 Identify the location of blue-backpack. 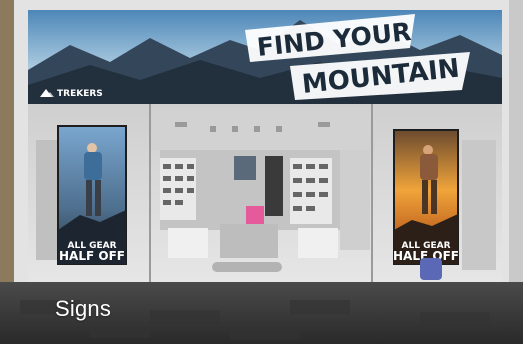
(431, 269).